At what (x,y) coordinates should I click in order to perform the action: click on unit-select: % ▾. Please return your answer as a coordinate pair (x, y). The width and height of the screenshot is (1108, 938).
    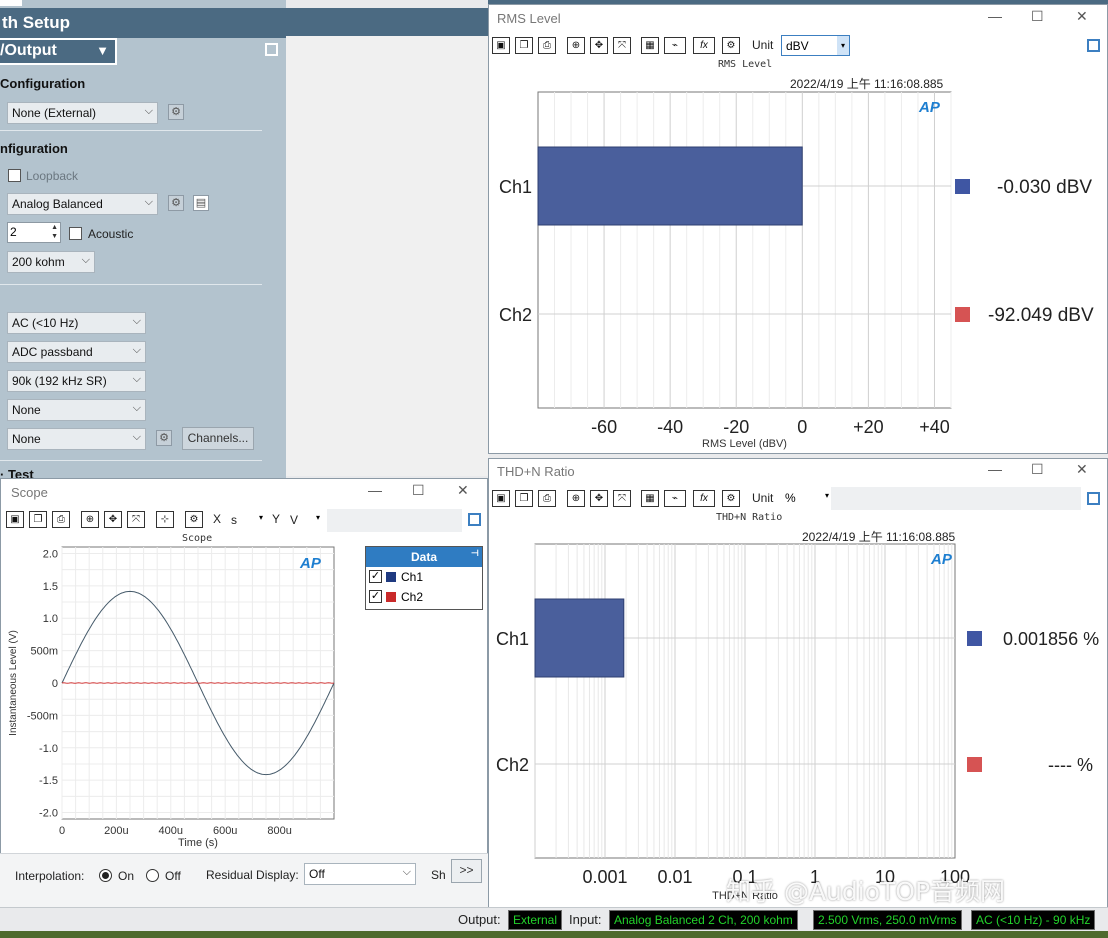
    Looking at the image, I should click on (806, 498).